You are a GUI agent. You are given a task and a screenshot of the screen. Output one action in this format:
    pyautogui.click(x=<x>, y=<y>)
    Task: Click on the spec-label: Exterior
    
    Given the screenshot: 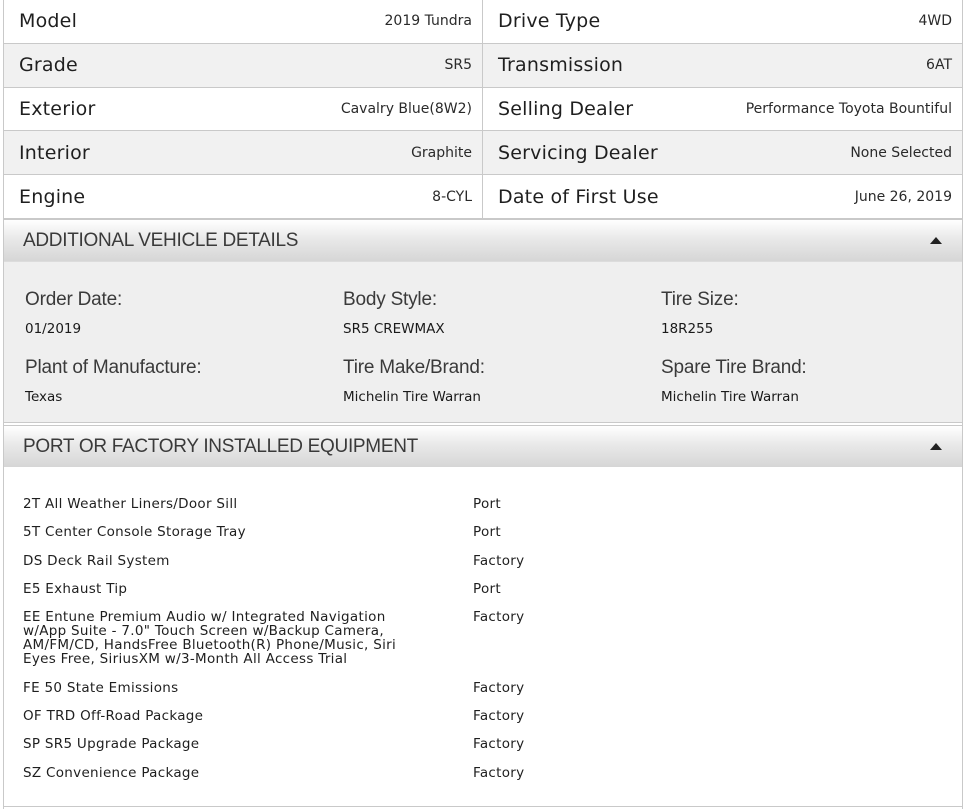 What is the action you would take?
    pyautogui.click(x=57, y=108)
    